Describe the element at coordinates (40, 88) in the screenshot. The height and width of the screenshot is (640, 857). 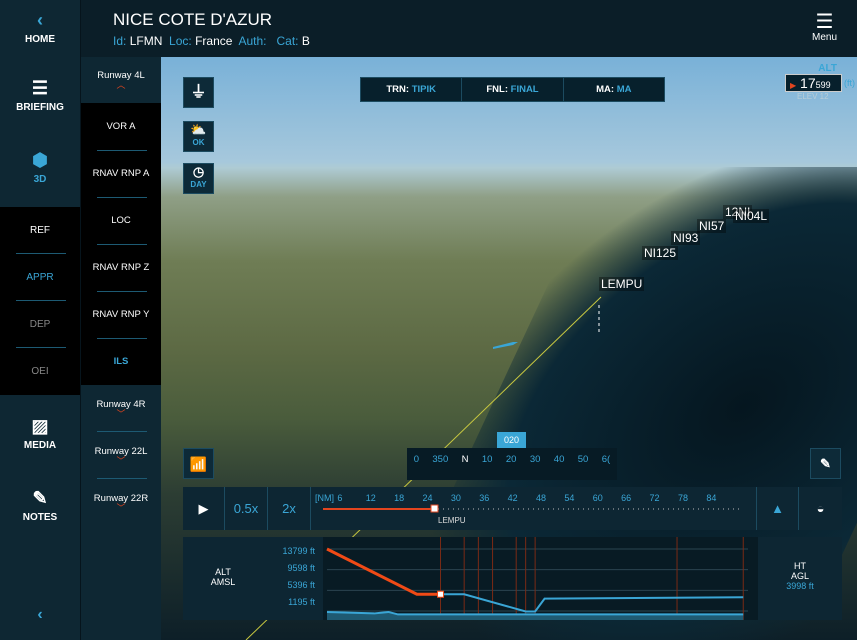
I see `list-icon: ☰` at that location.